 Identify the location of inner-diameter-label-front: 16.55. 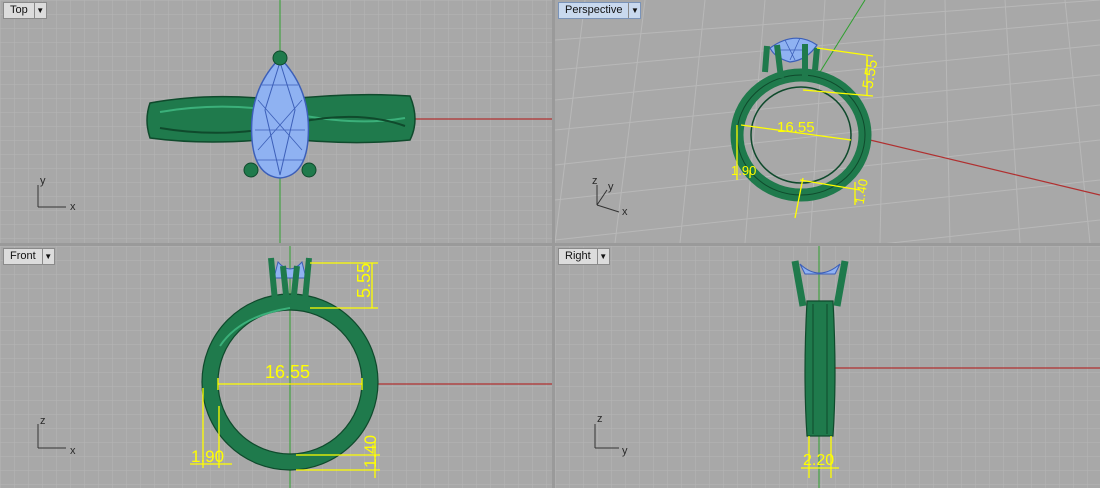
(287, 372).